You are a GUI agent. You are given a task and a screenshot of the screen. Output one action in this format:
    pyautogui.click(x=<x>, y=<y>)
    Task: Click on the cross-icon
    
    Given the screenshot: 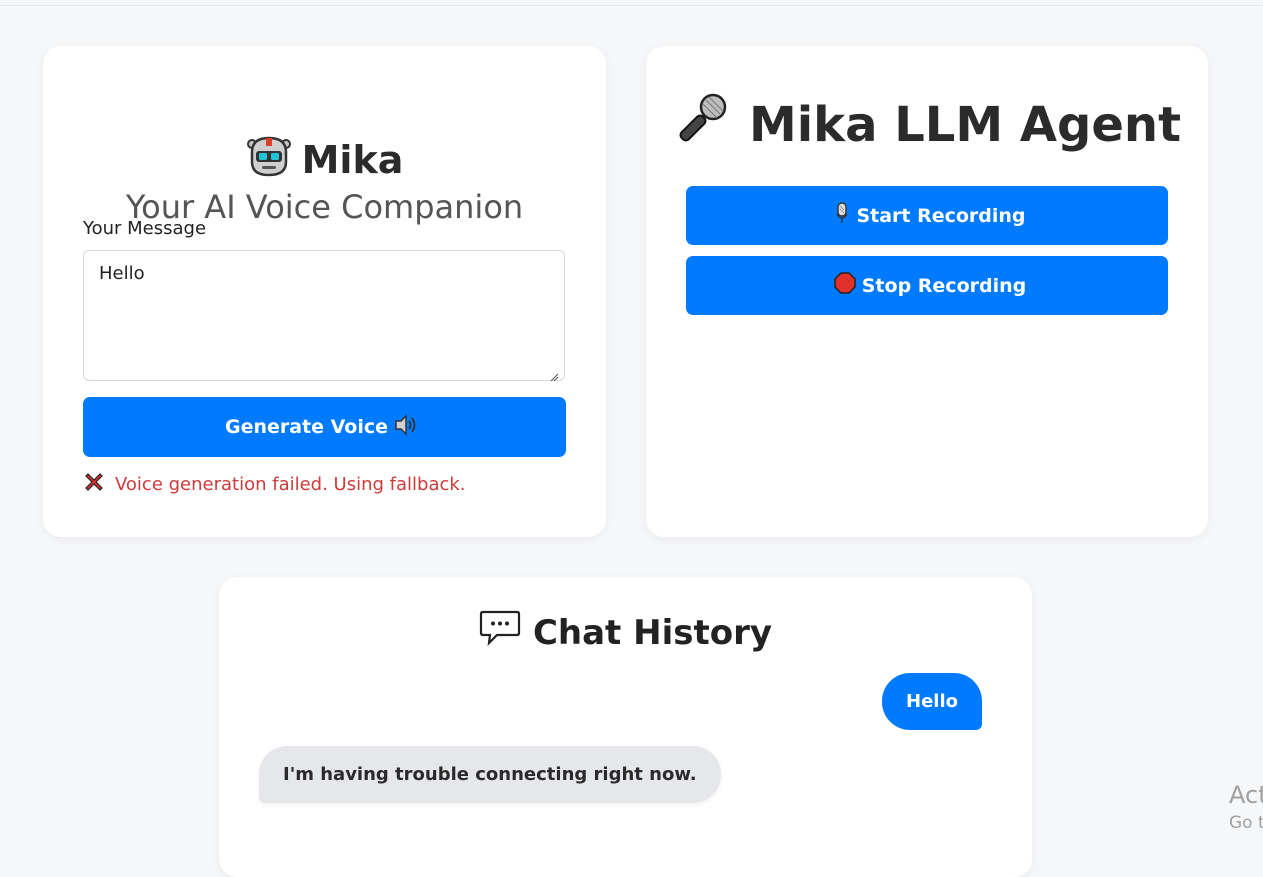 What is the action you would take?
    pyautogui.click(x=94, y=484)
    